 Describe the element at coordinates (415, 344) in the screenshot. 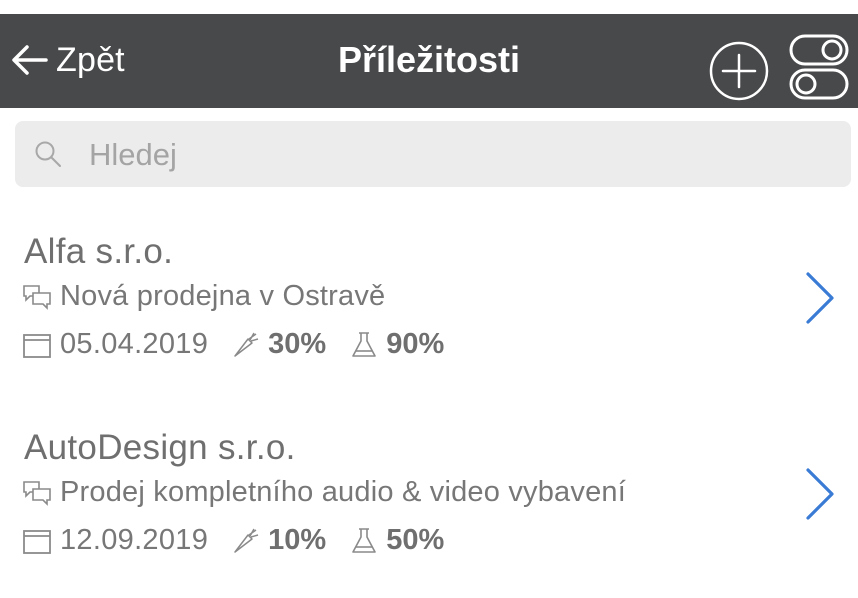

I see `opportunity-probability: 90%` at that location.